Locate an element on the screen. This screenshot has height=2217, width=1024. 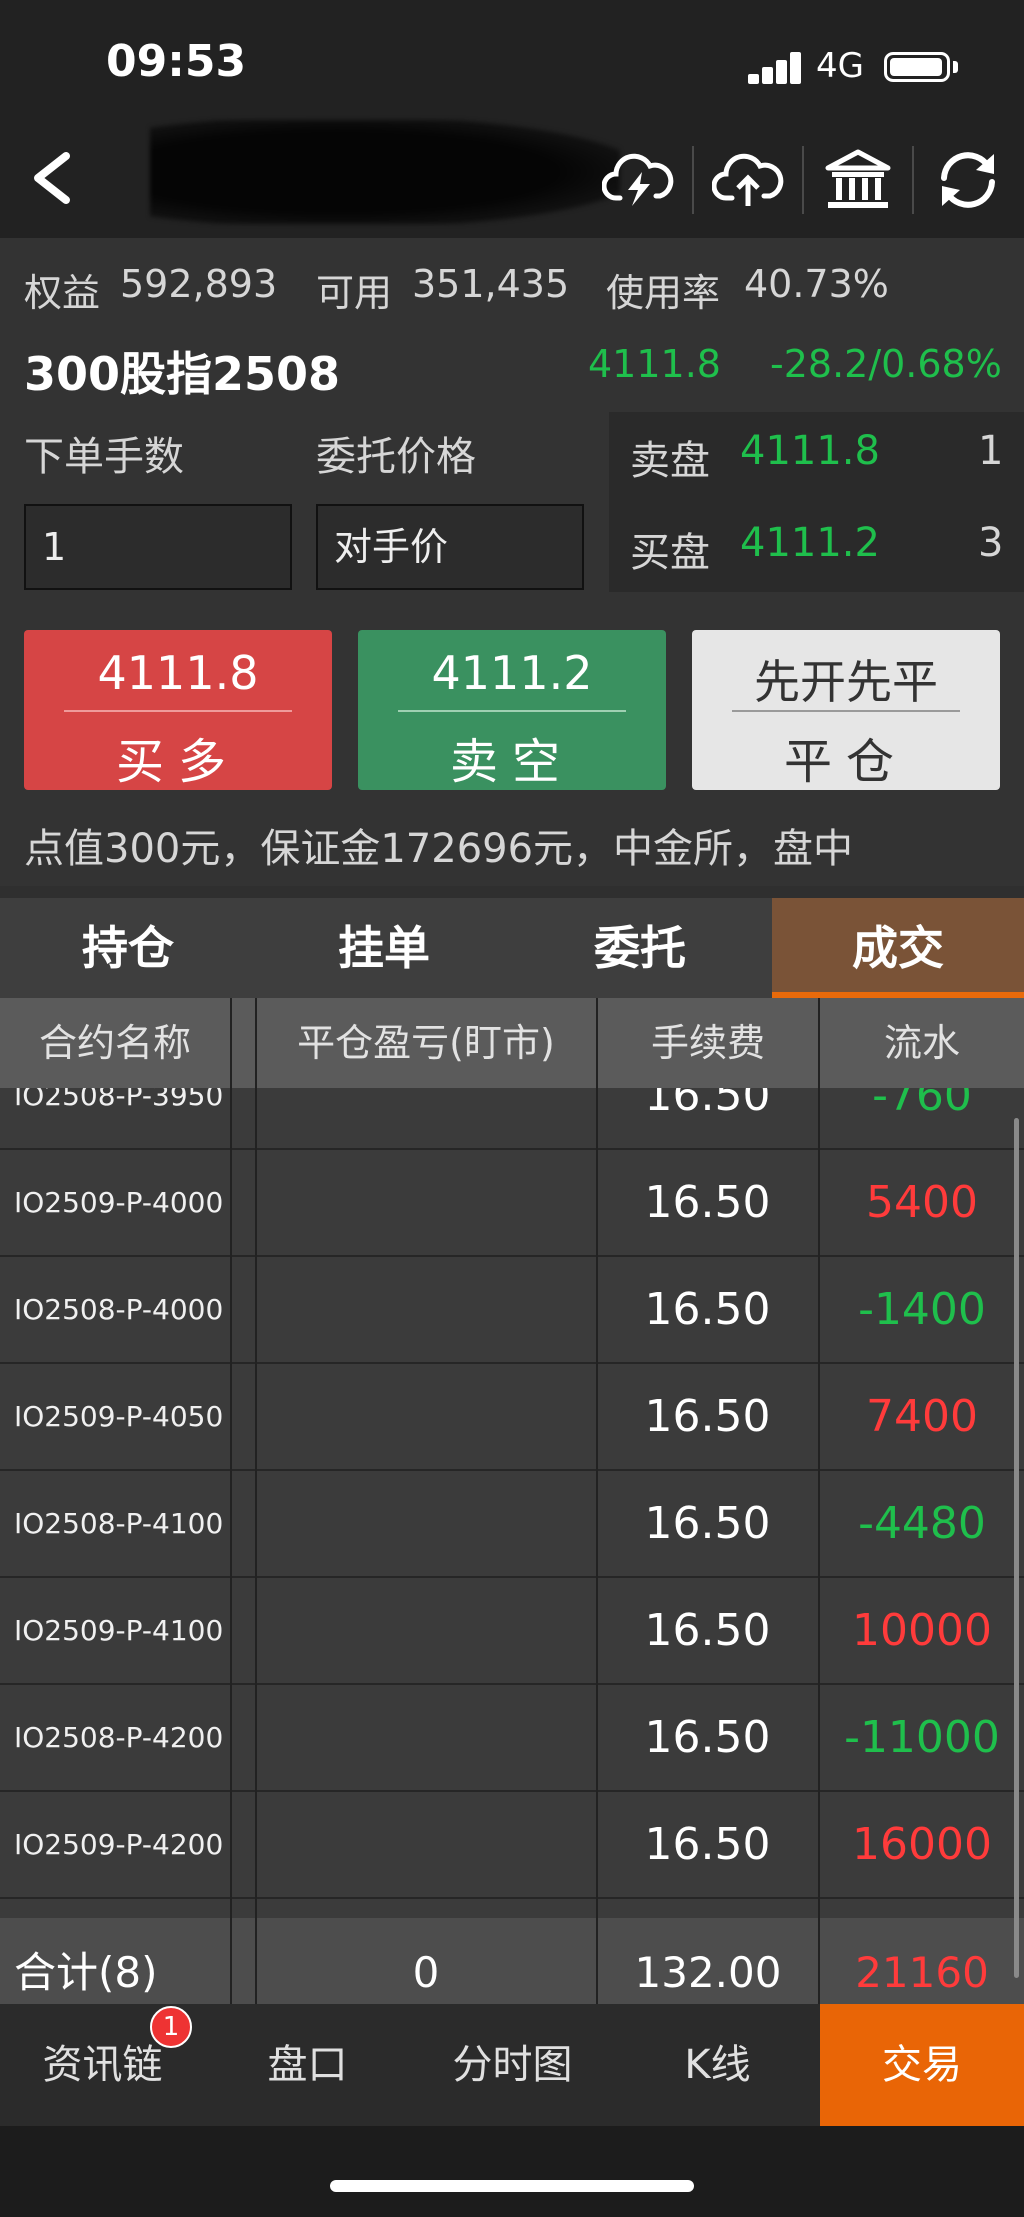
redacted-title is located at coordinates (385, 172).